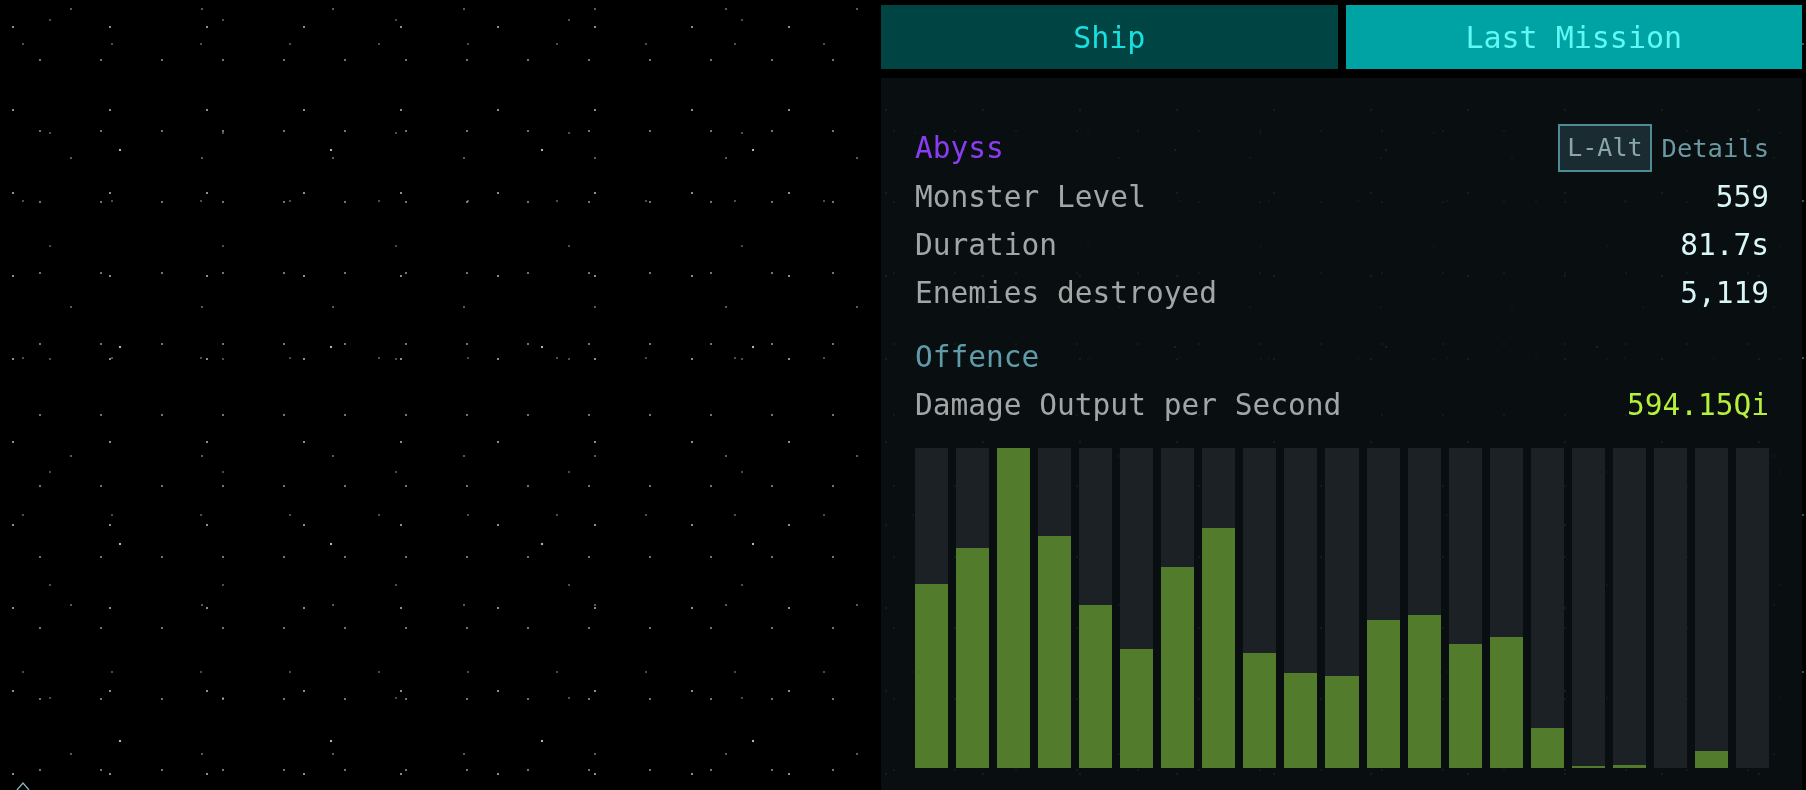 The image size is (1806, 790). I want to click on stat-label: Enemies destroyed, so click(1066, 293).